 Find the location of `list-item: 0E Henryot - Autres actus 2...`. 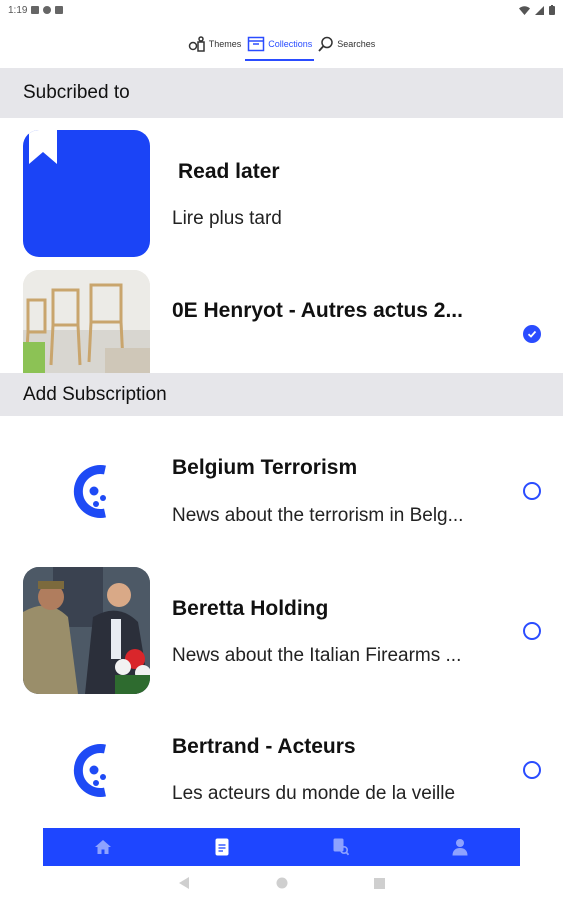

list-item: 0E Henryot - Autres actus 2... is located at coordinates (281, 318).